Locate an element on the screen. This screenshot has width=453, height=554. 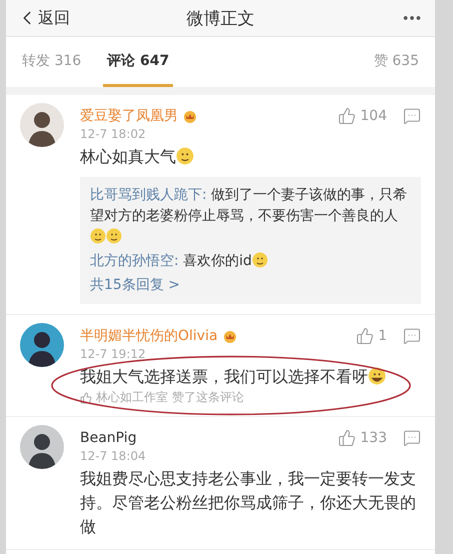
like-button: 1 is located at coordinates (371, 336).